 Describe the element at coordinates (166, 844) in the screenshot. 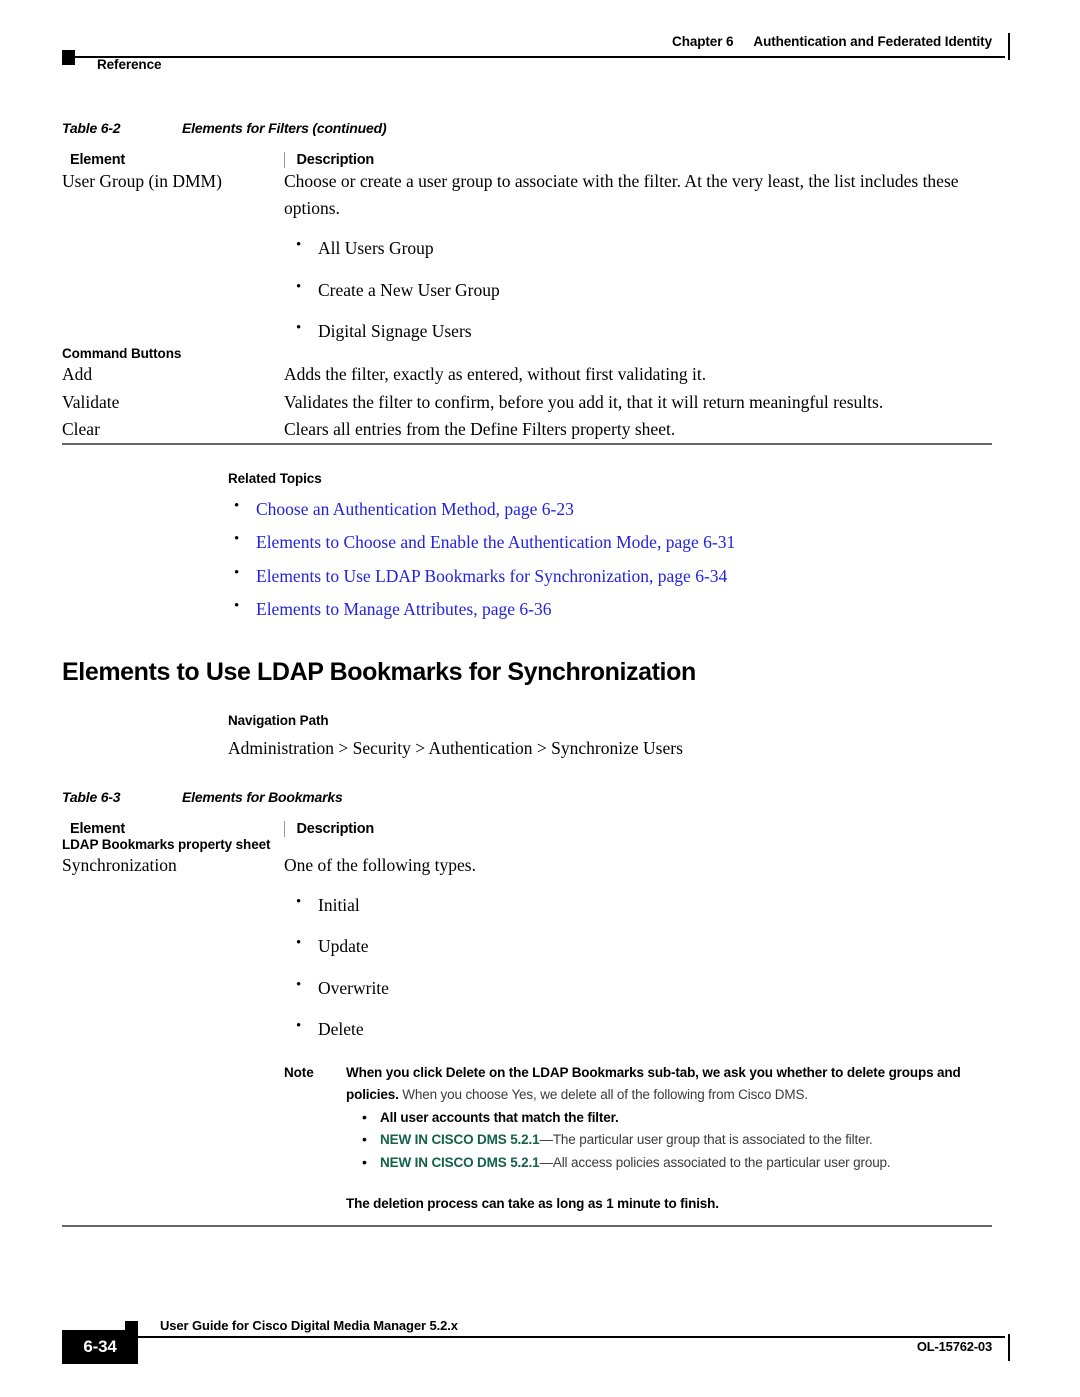

I see `table-3-subhead-ldap-bookmarks: LDAP Bookmarks property sheet` at that location.